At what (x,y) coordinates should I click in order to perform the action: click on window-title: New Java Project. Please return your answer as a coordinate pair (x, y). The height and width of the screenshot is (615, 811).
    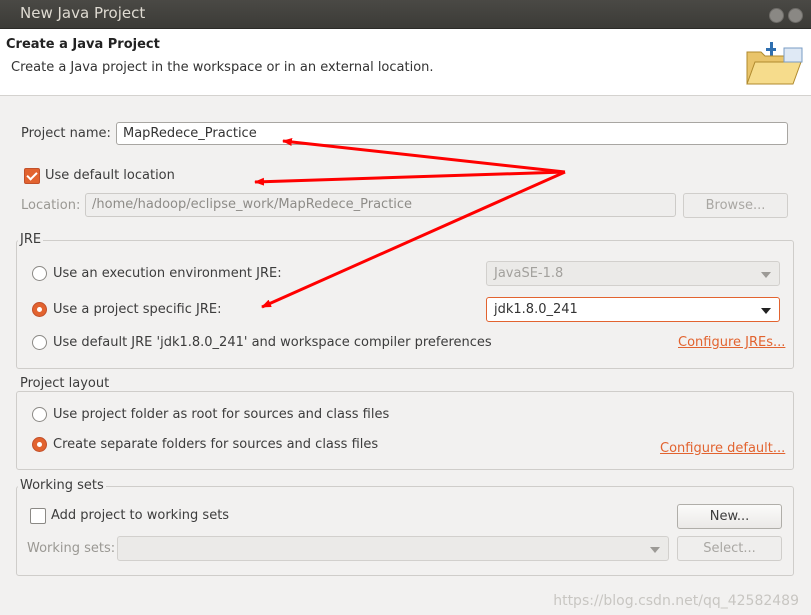
    Looking at the image, I should click on (83, 13).